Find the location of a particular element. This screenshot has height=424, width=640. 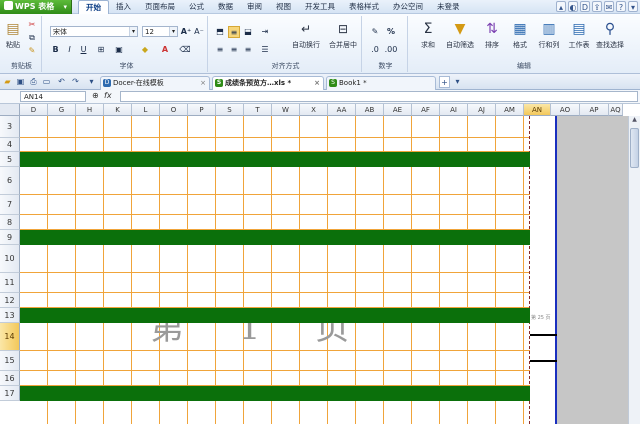

vertical-scrollbar: ▲ is located at coordinates (634, 270).